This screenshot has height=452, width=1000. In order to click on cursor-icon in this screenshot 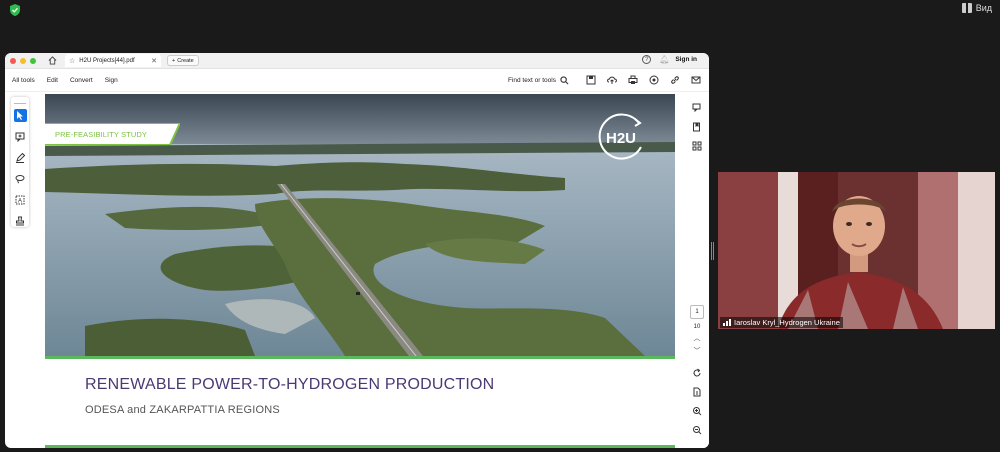, I will do `click(20, 115)`.